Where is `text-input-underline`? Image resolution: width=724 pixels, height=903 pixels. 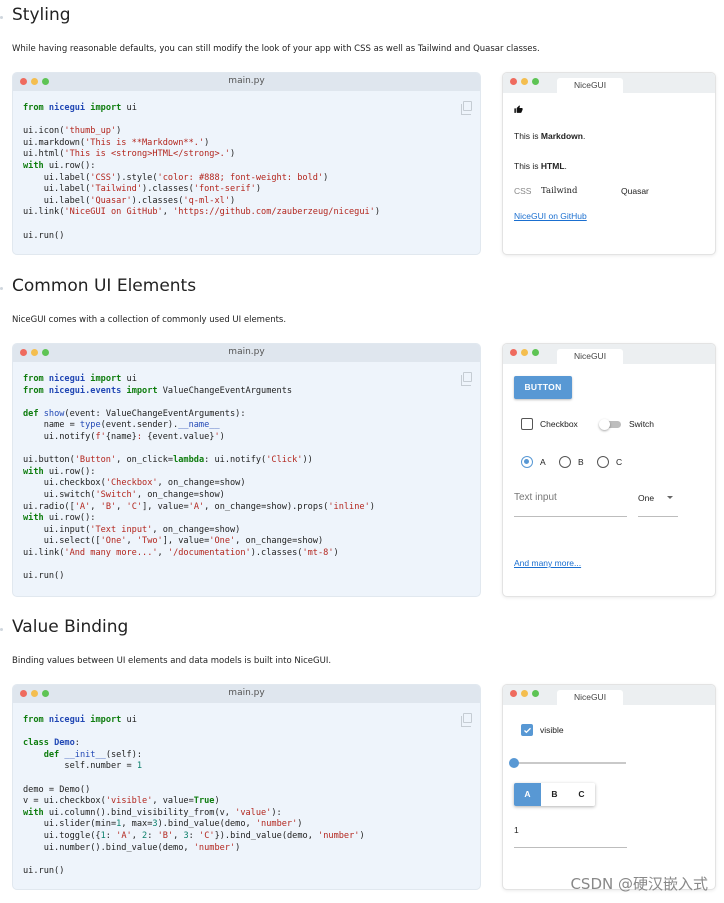
text-input-underline is located at coordinates (570, 516).